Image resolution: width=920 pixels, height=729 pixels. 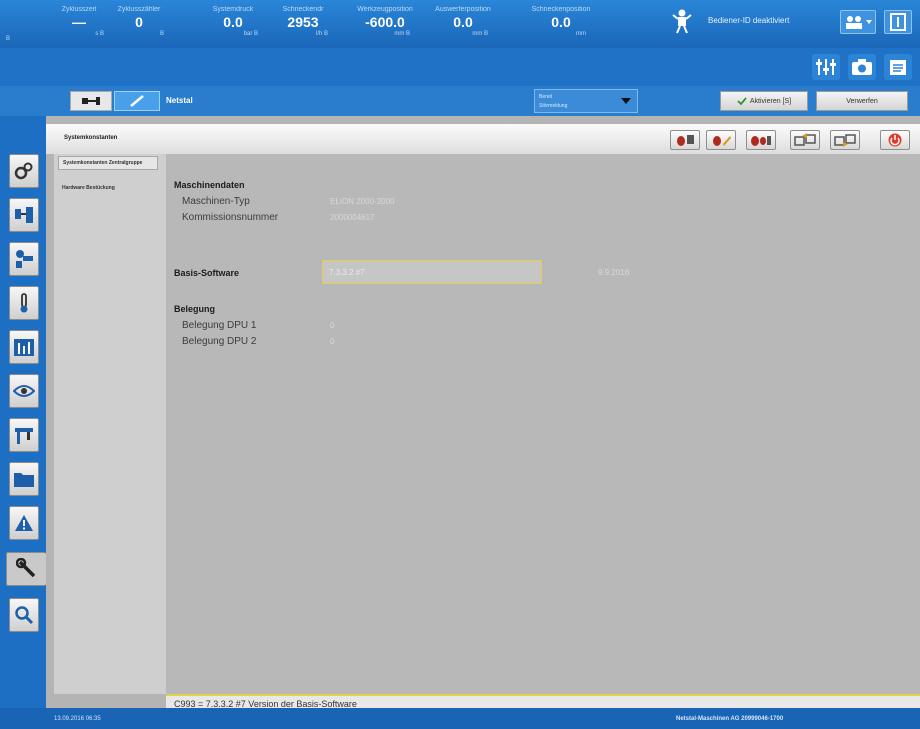 I want to click on shutdown-button, so click(x=895, y=140).